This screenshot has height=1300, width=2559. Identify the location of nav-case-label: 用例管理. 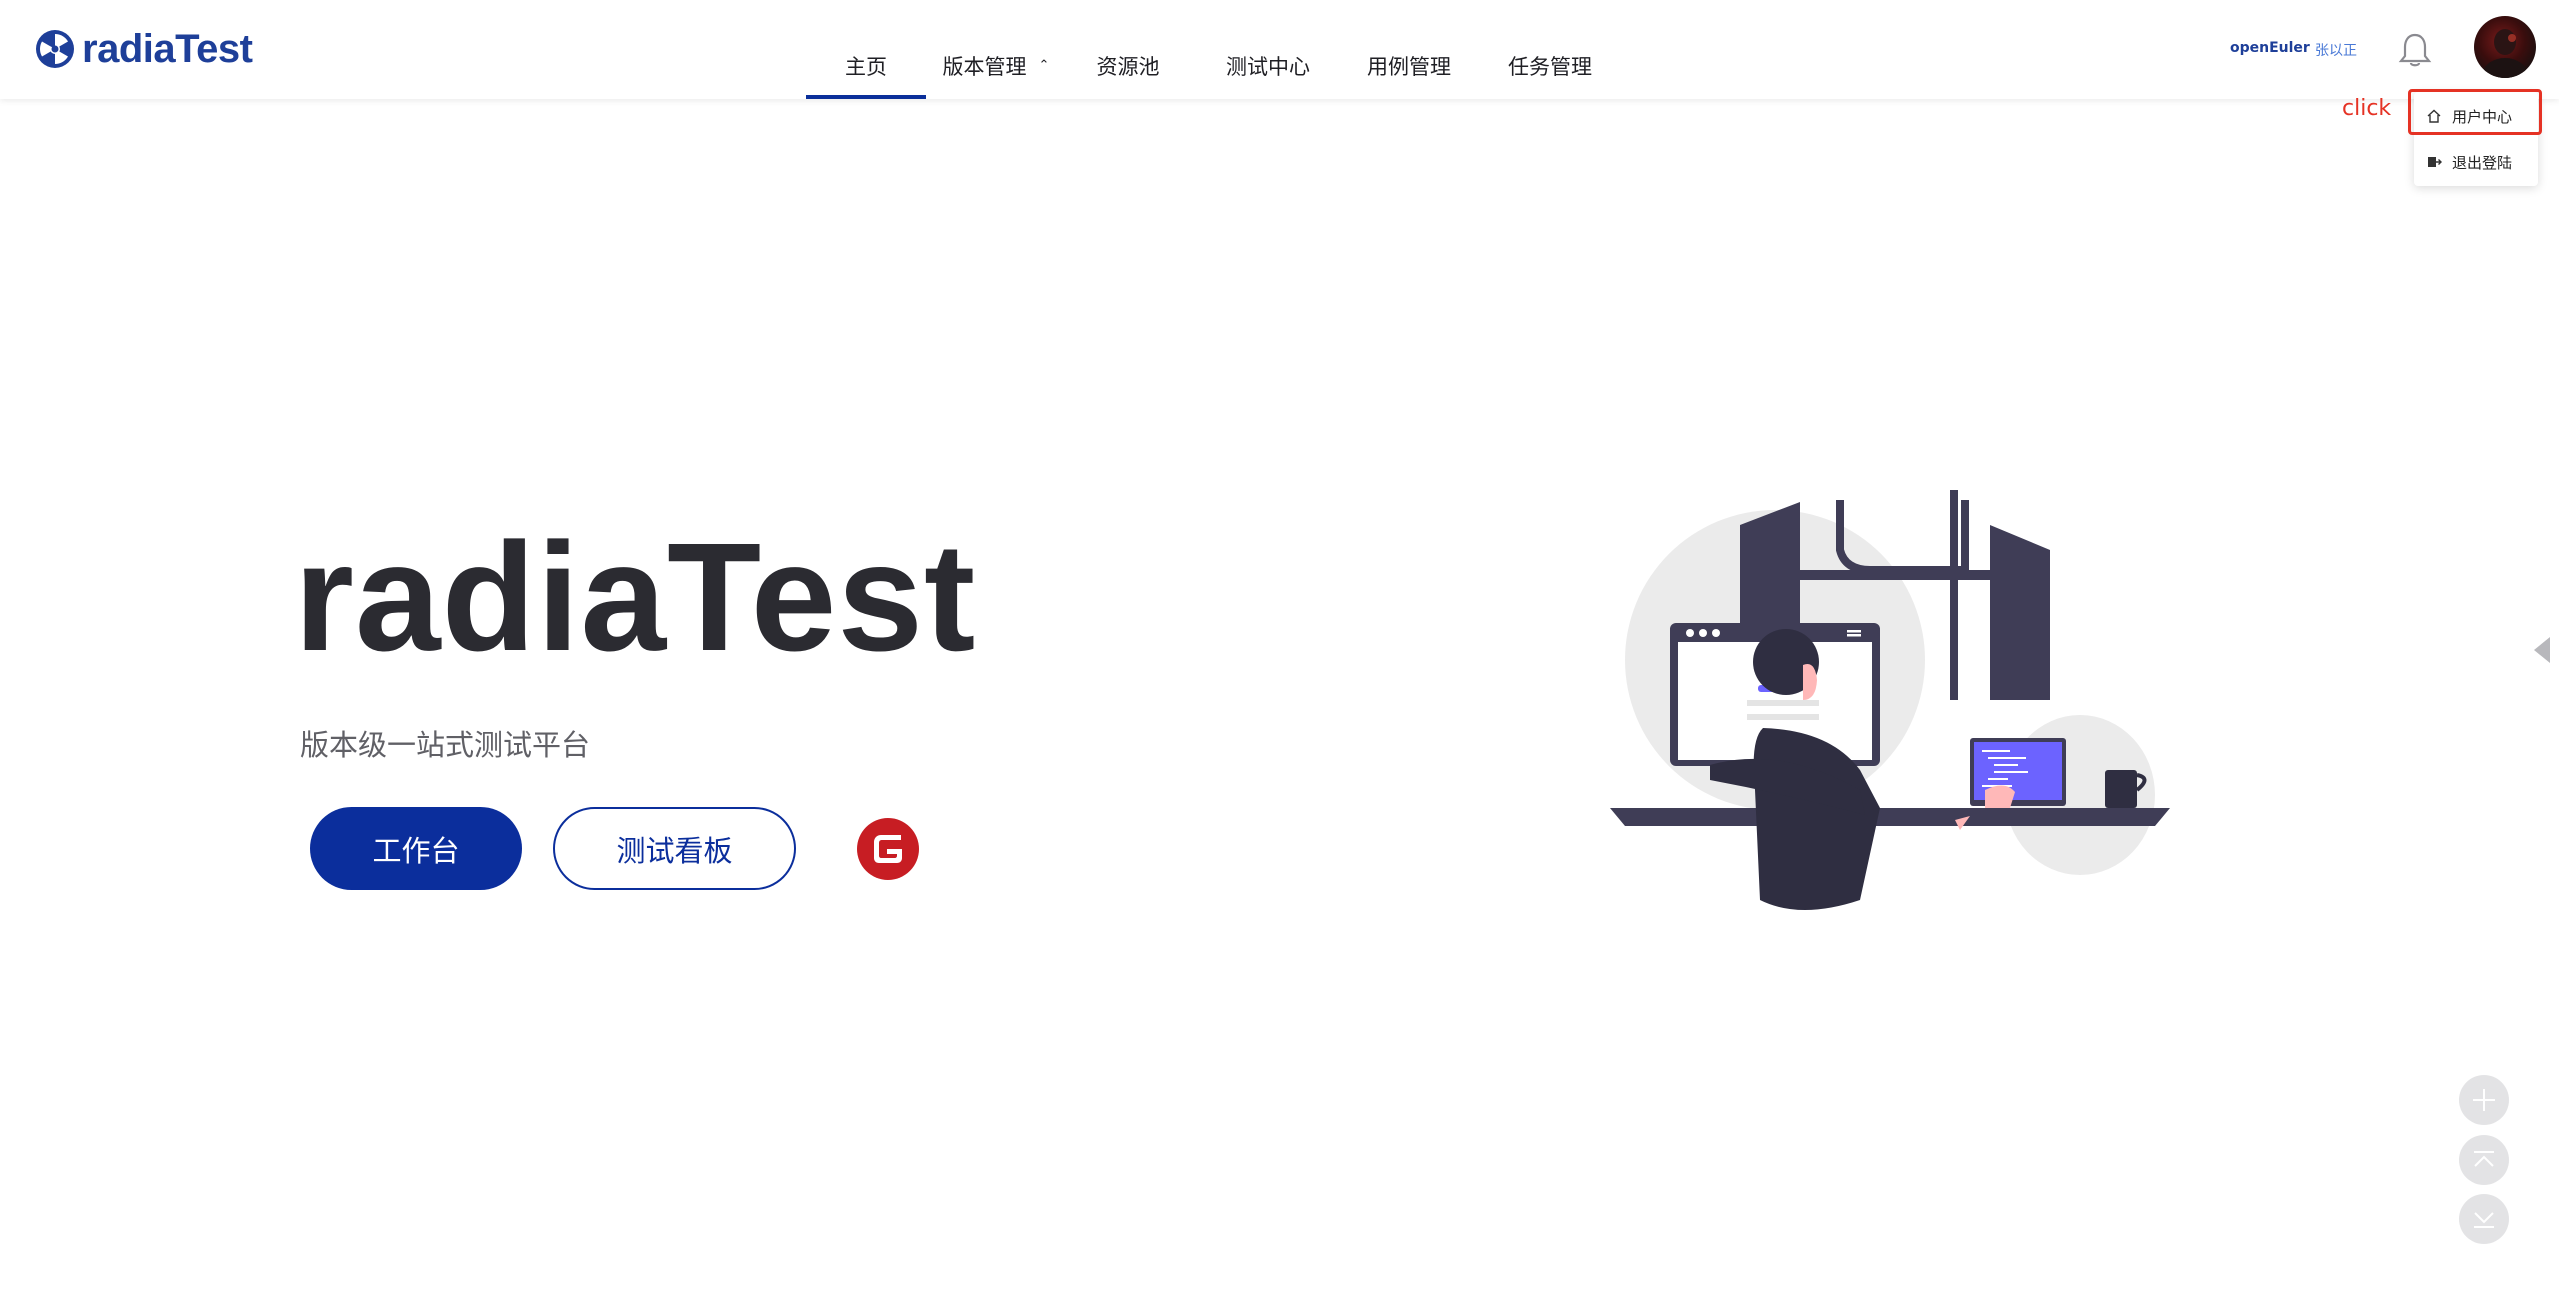
(1409, 66).